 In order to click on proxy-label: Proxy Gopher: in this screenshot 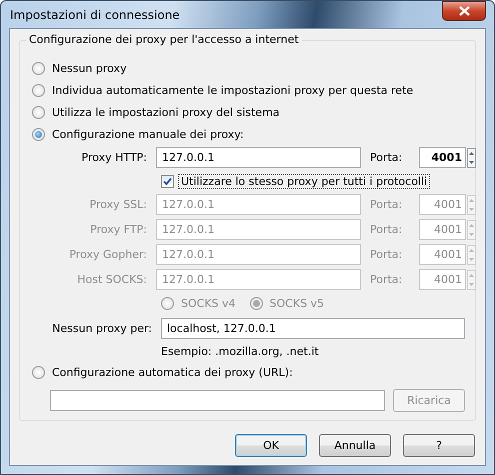, I will do `click(107, 254)`.